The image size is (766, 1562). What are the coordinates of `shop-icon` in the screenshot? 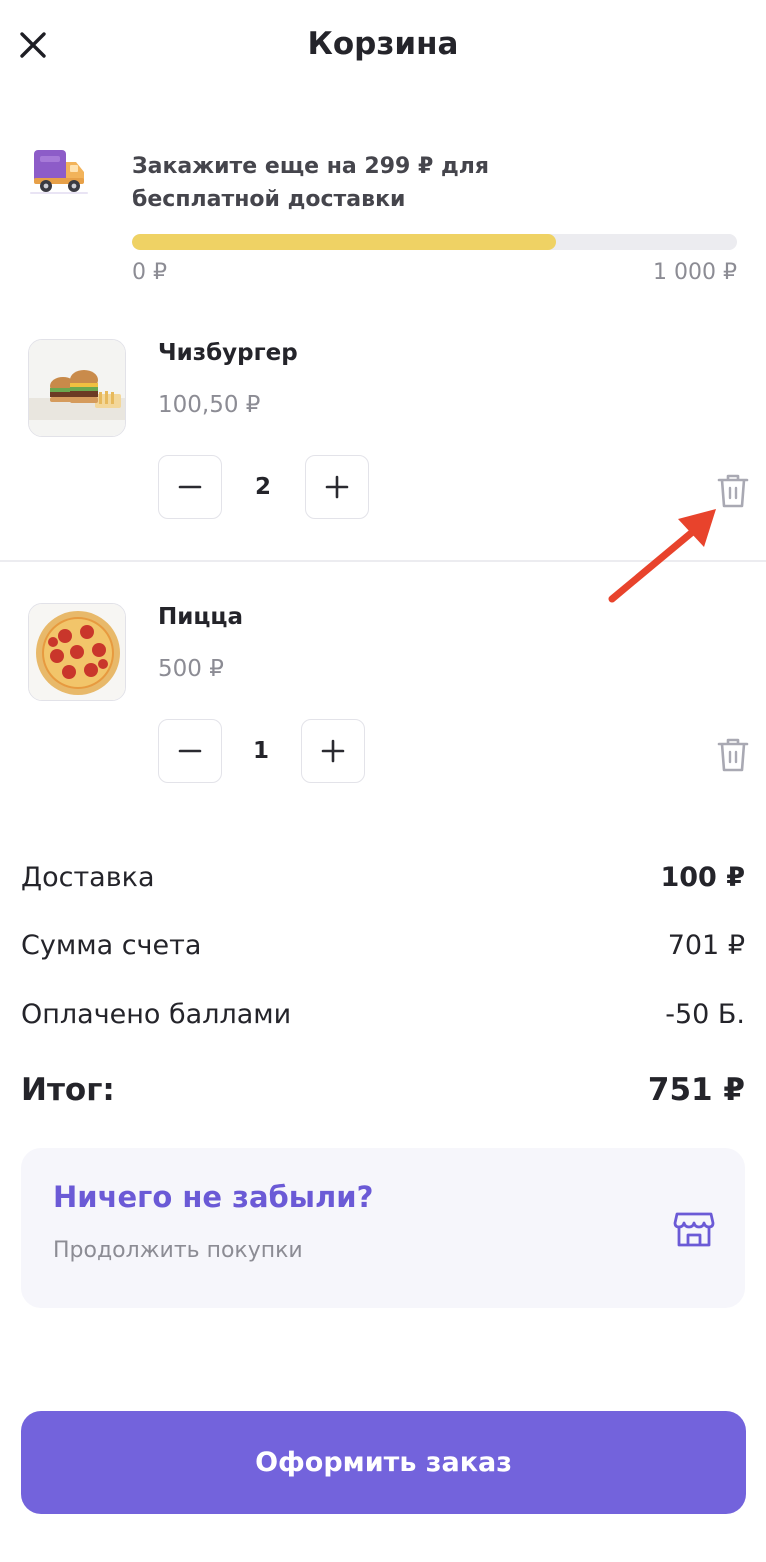 It's located at (694, 1229).